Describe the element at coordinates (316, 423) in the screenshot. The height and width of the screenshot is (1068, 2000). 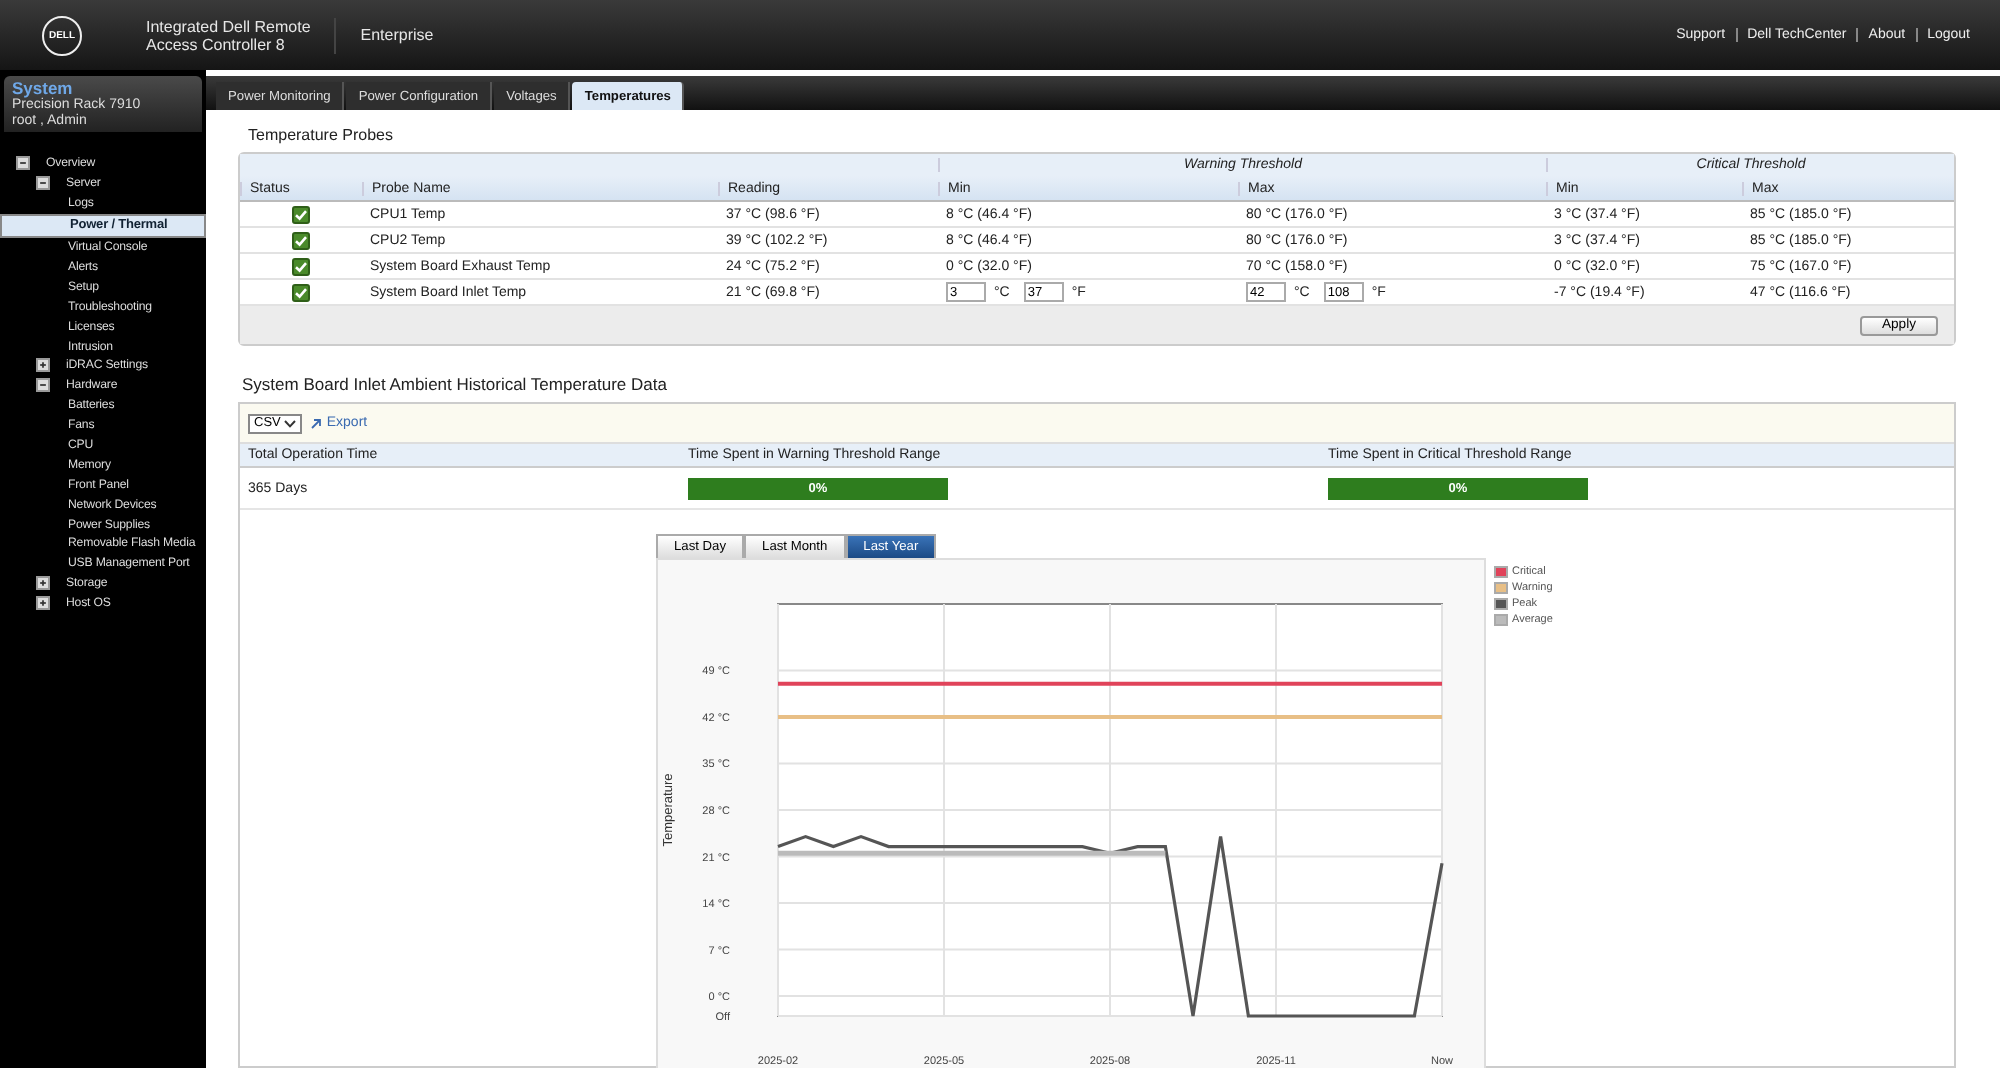
I see `export-arrow-icon` at that location.